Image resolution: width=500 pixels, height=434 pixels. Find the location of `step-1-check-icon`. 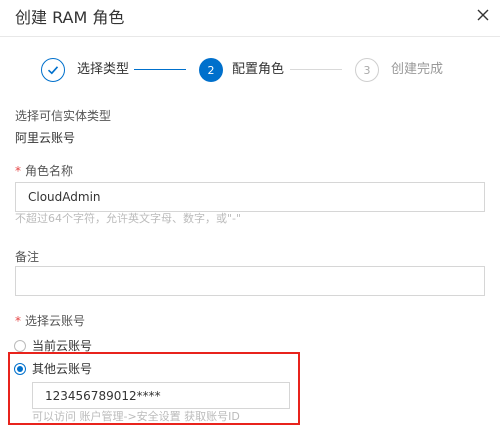

step-1-check-icon is located at coordinates (53, 70).